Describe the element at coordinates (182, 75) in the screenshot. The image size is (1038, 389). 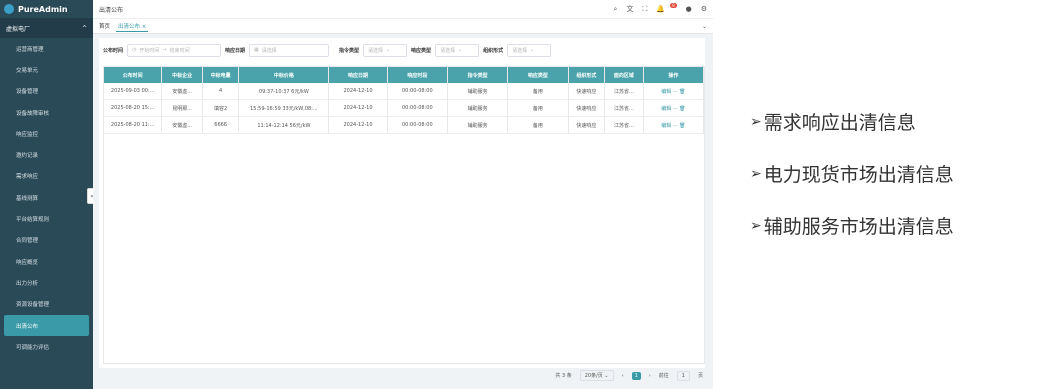
I see `column-header: 中标企业` at that location.